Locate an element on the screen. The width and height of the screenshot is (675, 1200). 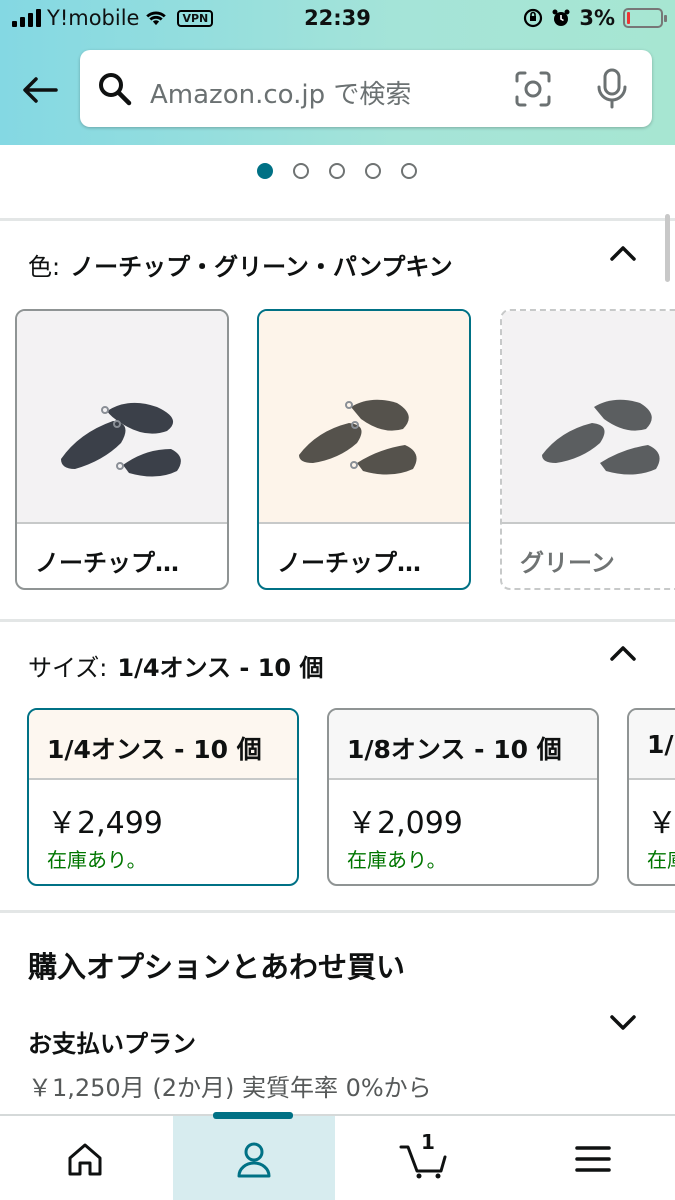
size-selected-value: 1/4オンス - 10 個 is located at coordinates (220, 668).